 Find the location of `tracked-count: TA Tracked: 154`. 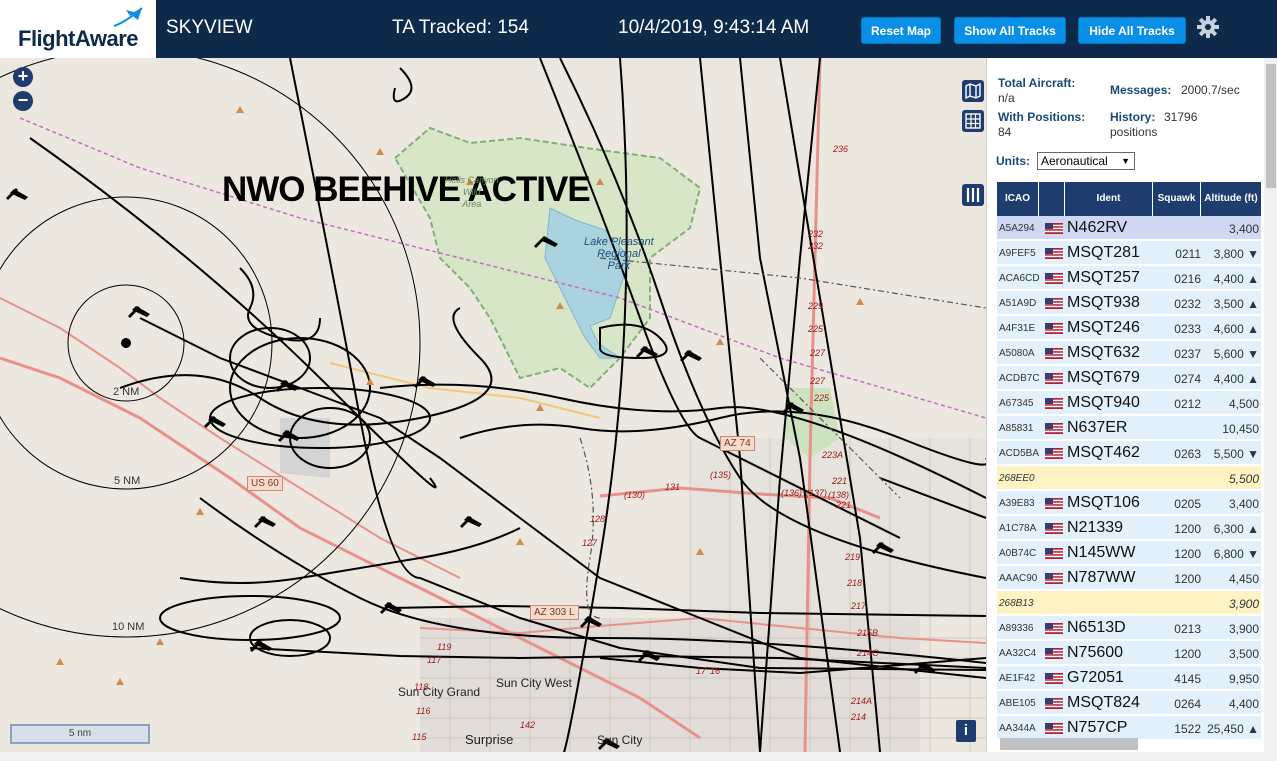

tracked-count: TA Tracked: 154 is located at coordinates (460, 27).